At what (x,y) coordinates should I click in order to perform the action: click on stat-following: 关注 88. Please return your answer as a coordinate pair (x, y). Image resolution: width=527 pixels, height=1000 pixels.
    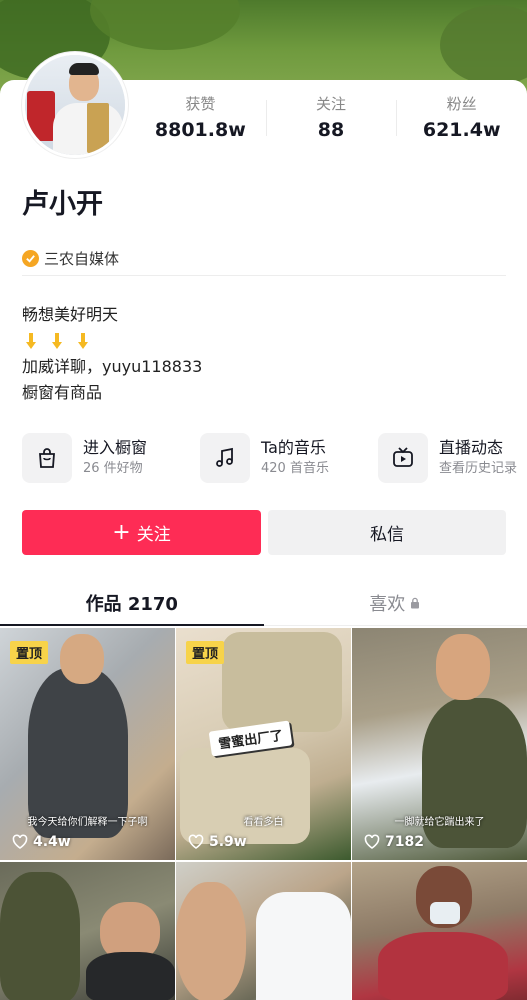
    Looking at the image, I should click on (331, 120).